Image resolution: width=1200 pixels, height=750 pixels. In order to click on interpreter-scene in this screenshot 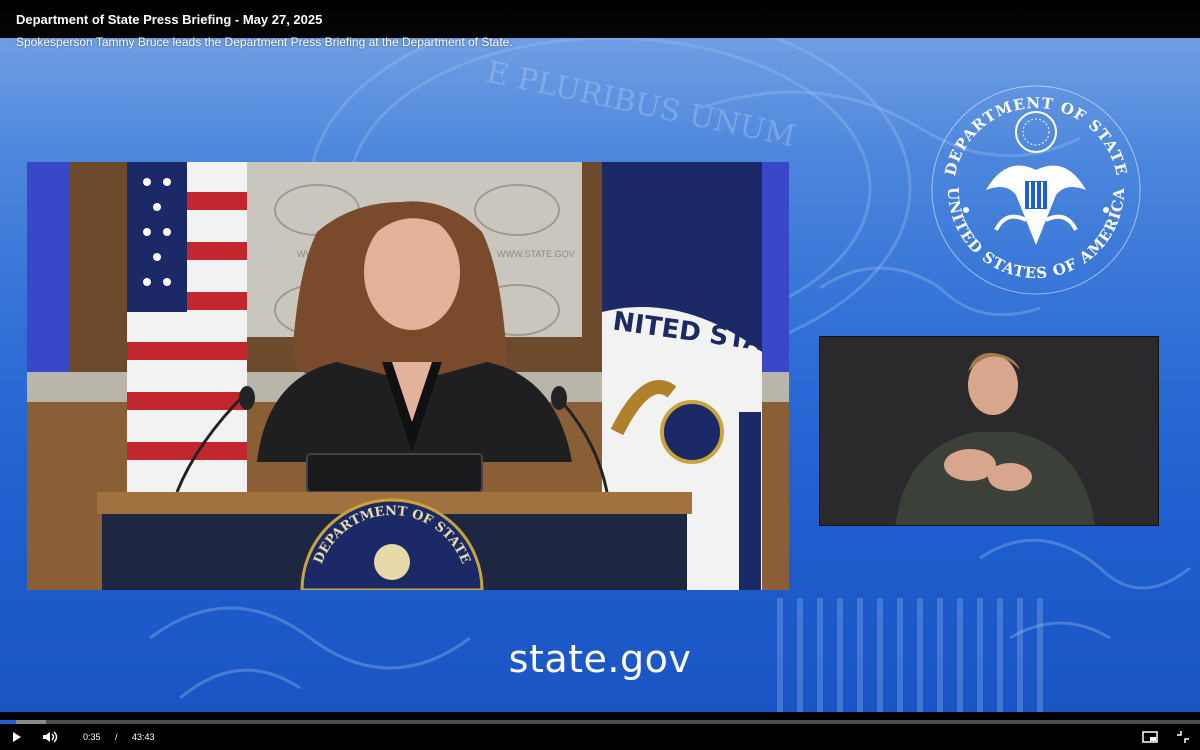, I will do `click(989, 431)`.